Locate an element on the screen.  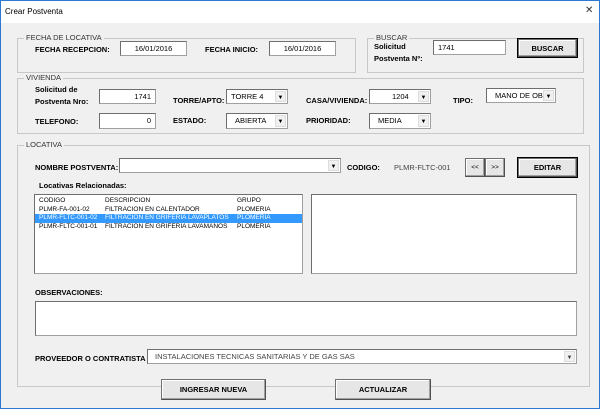
torre-label: TORRE/APTO: is located at coordinates (199, 100).